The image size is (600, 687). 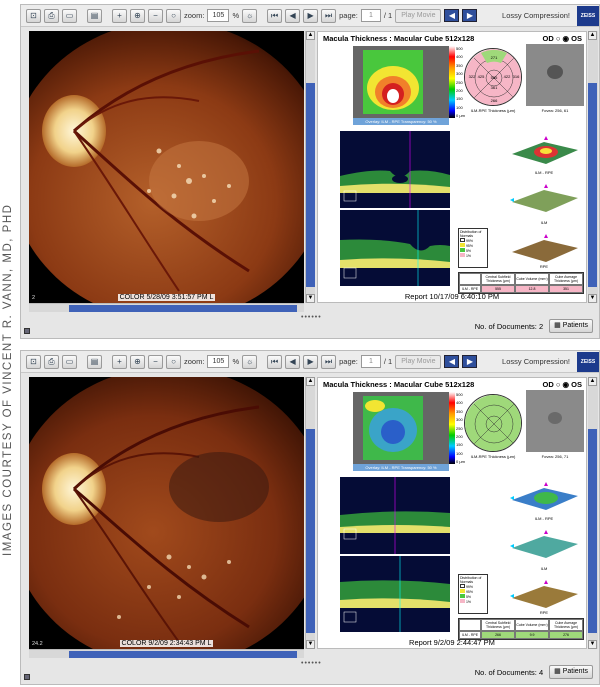 What do you see at coordinates (536, 361) in the screenshot?
I see `lossy-warning: Lossy Compression!` at bounding box center [536, 361].